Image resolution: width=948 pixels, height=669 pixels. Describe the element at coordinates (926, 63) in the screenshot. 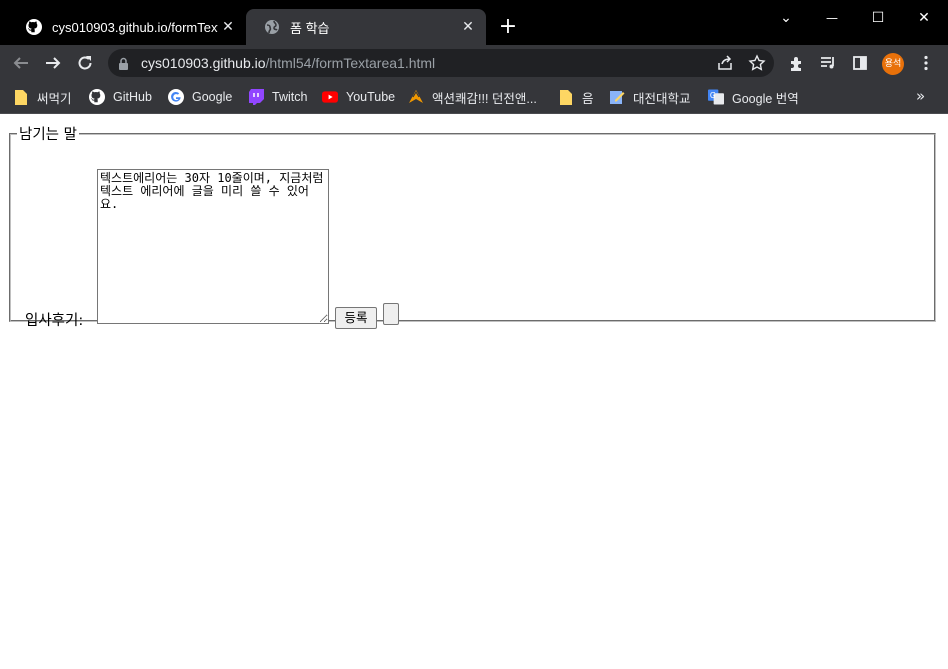

I see `menu-kebab-icon` at that location.